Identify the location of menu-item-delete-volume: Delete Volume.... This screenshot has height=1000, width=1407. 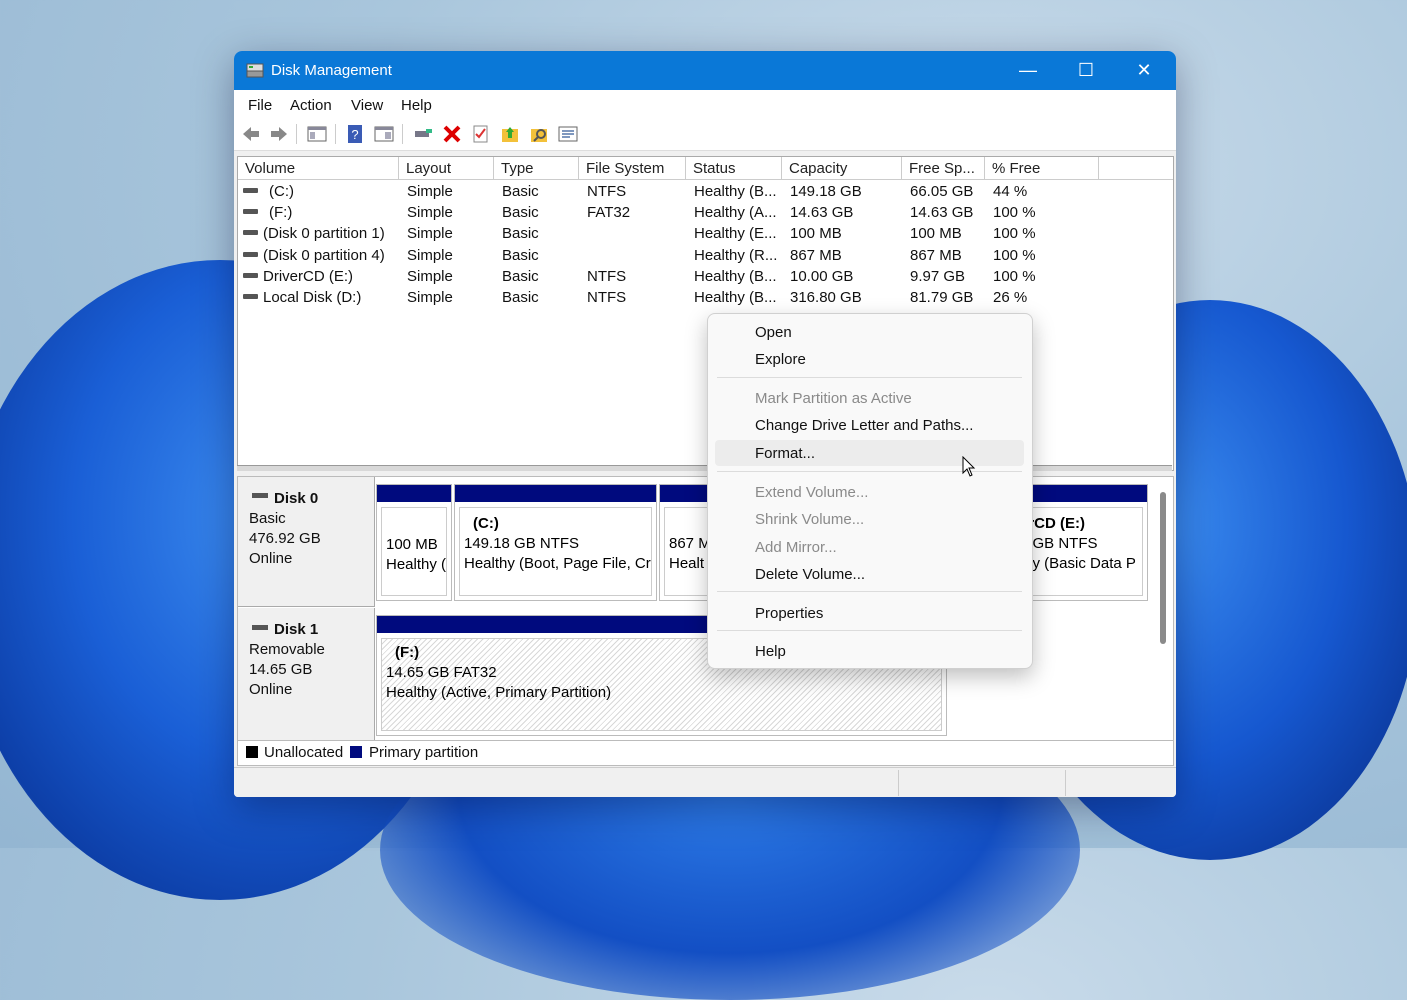
(810, 574).